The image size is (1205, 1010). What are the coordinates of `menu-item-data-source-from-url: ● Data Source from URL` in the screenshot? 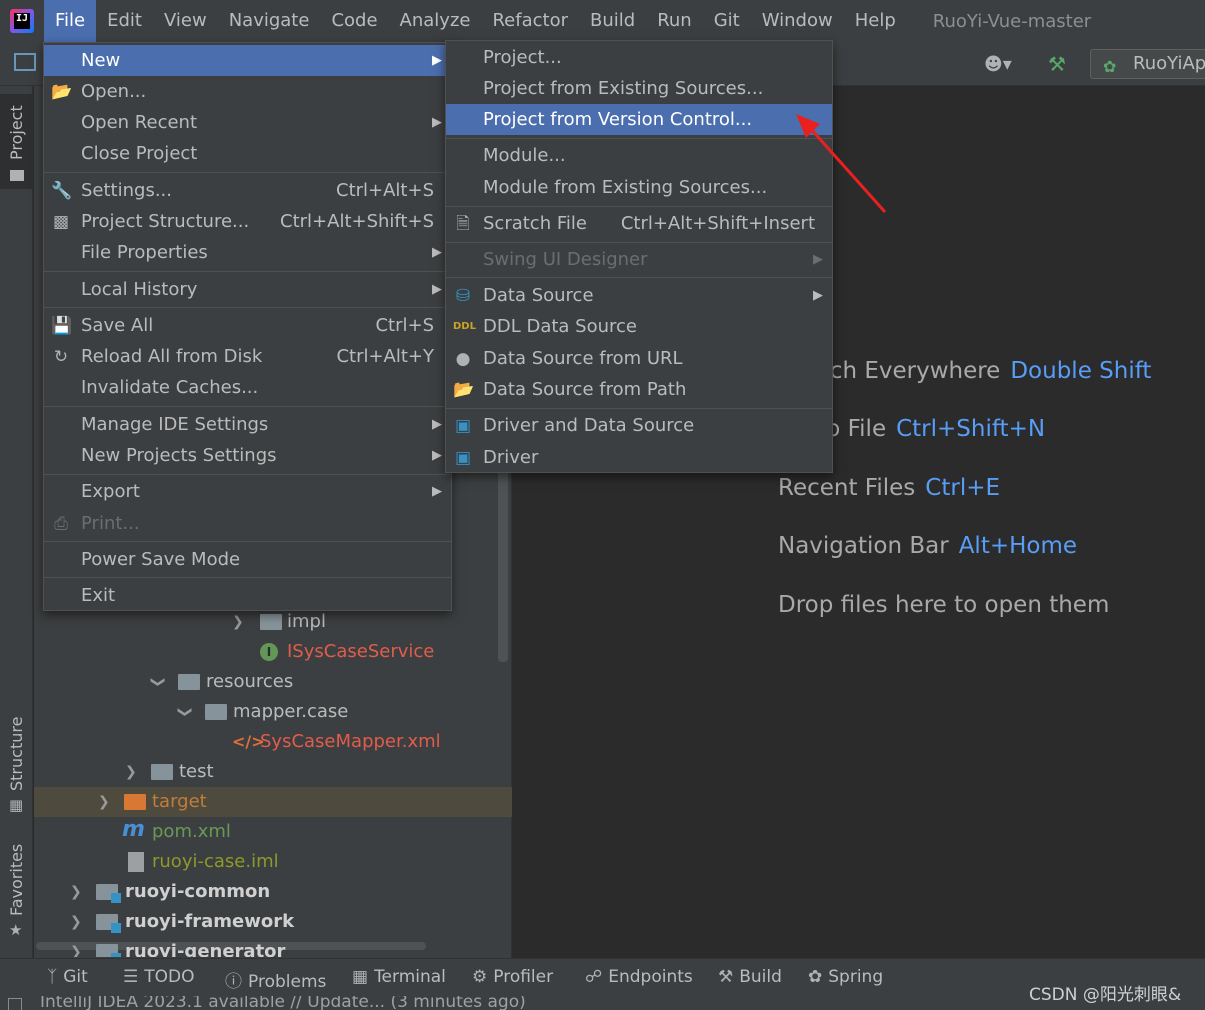 It's located at (639, 358).